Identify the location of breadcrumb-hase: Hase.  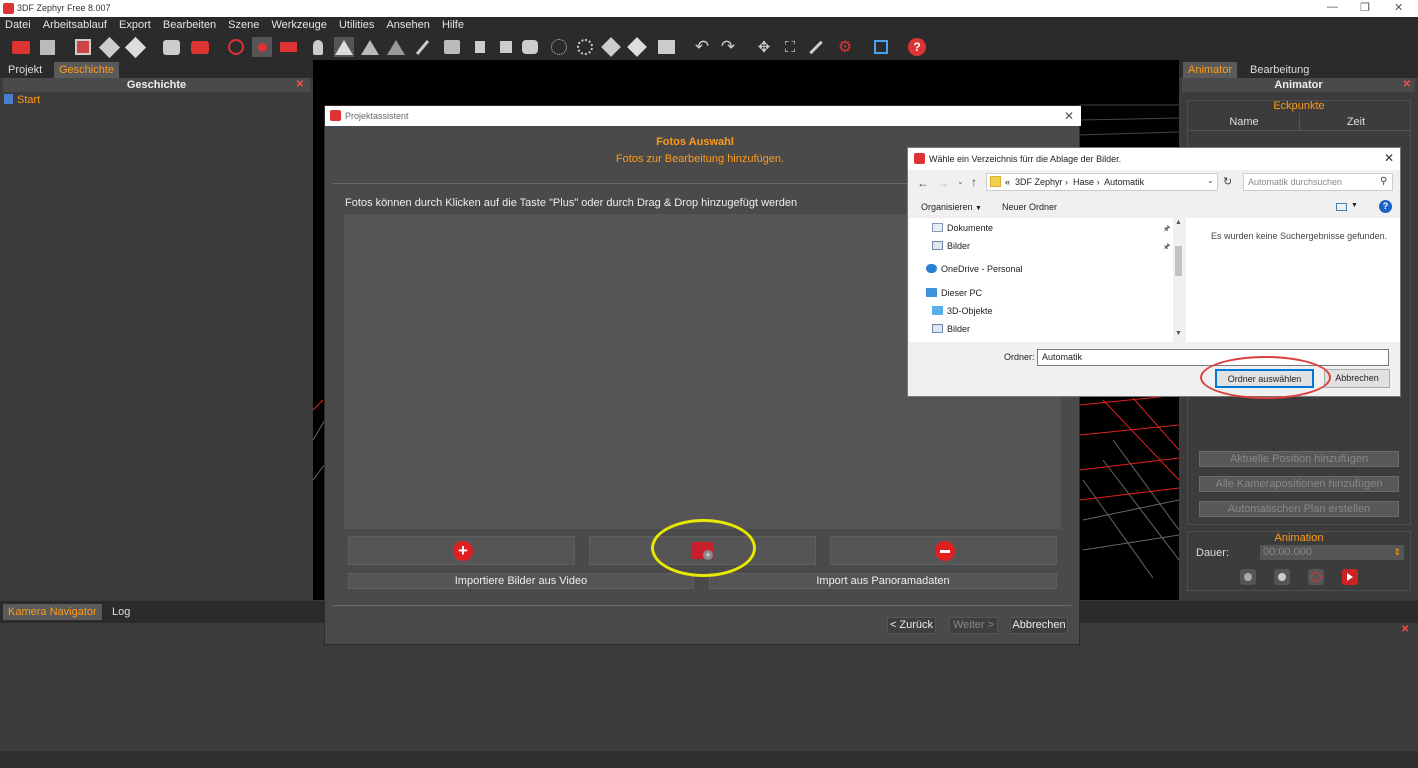
(1083, 182).